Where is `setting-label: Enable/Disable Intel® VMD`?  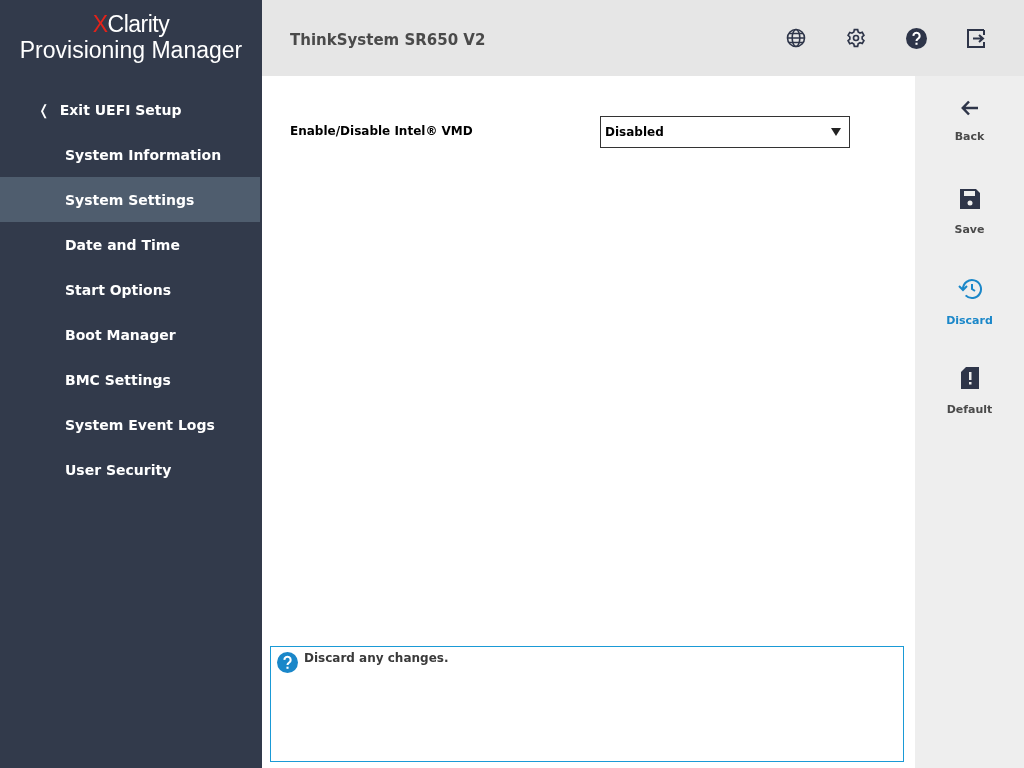 setting-label: Enable/Disable Intel® VMD is located at coordinates (381, 132).